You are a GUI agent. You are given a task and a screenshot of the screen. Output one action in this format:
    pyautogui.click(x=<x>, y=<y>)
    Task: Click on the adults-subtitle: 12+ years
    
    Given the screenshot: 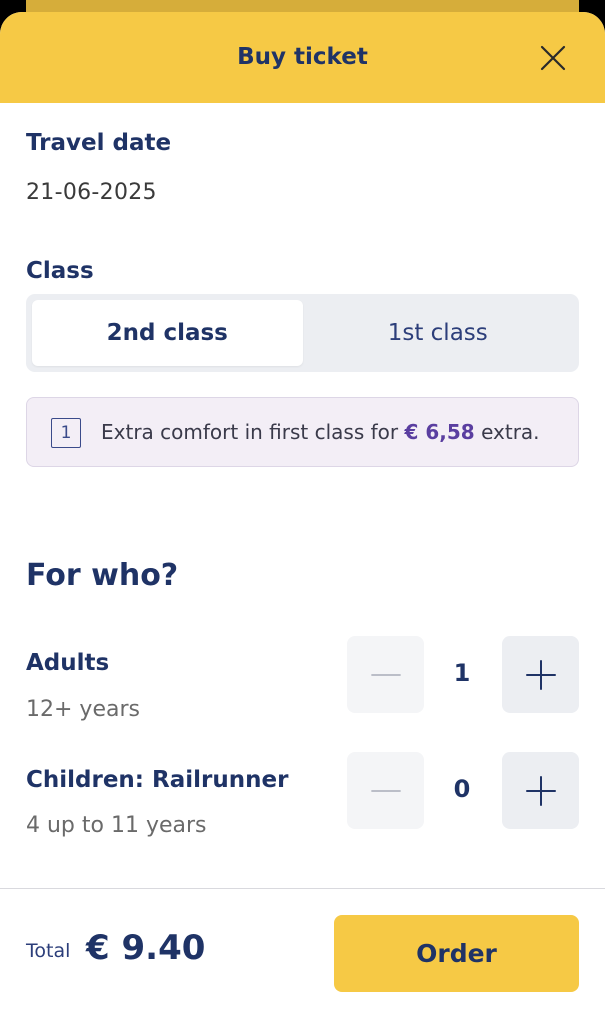 What is the action you would take?
    pyautogui.click(x=83, y=709)
    